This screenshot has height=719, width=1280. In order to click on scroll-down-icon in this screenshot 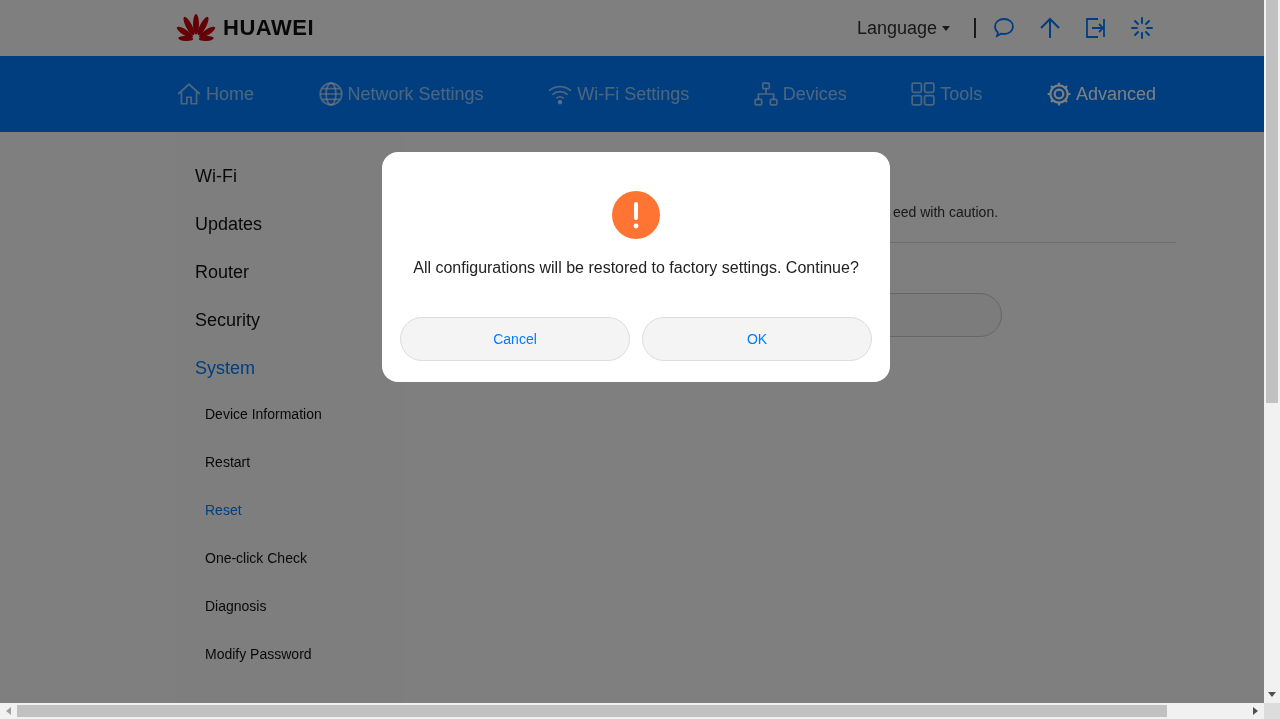, I will do `click(1272, 694)`.